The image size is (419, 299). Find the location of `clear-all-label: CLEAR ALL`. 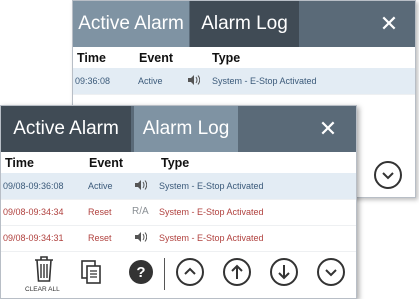

clear-all-label: CLEAR ALL is located at coordinates (42, 289).